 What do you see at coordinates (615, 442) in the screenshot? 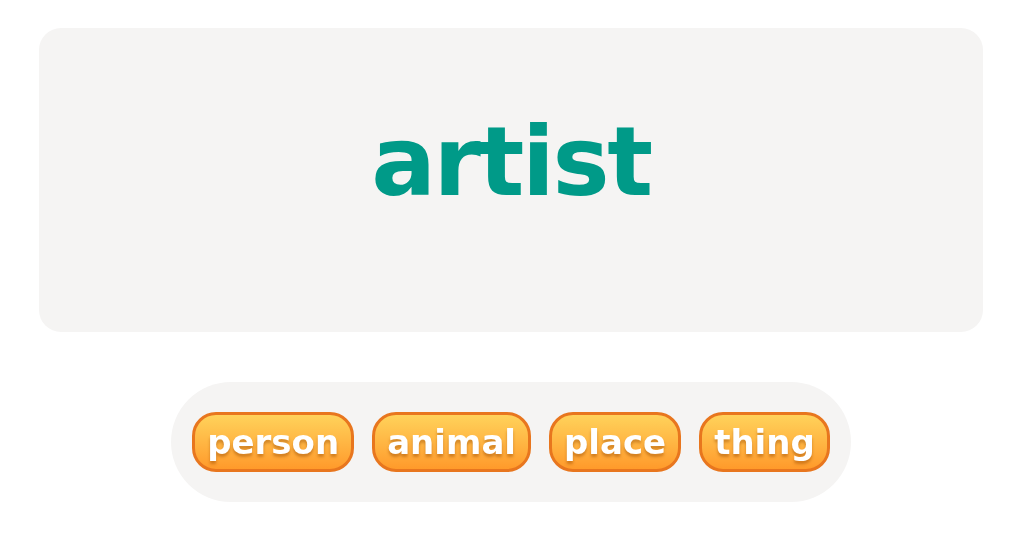
I see `choice-button: place` at bounding box center [615, 442].